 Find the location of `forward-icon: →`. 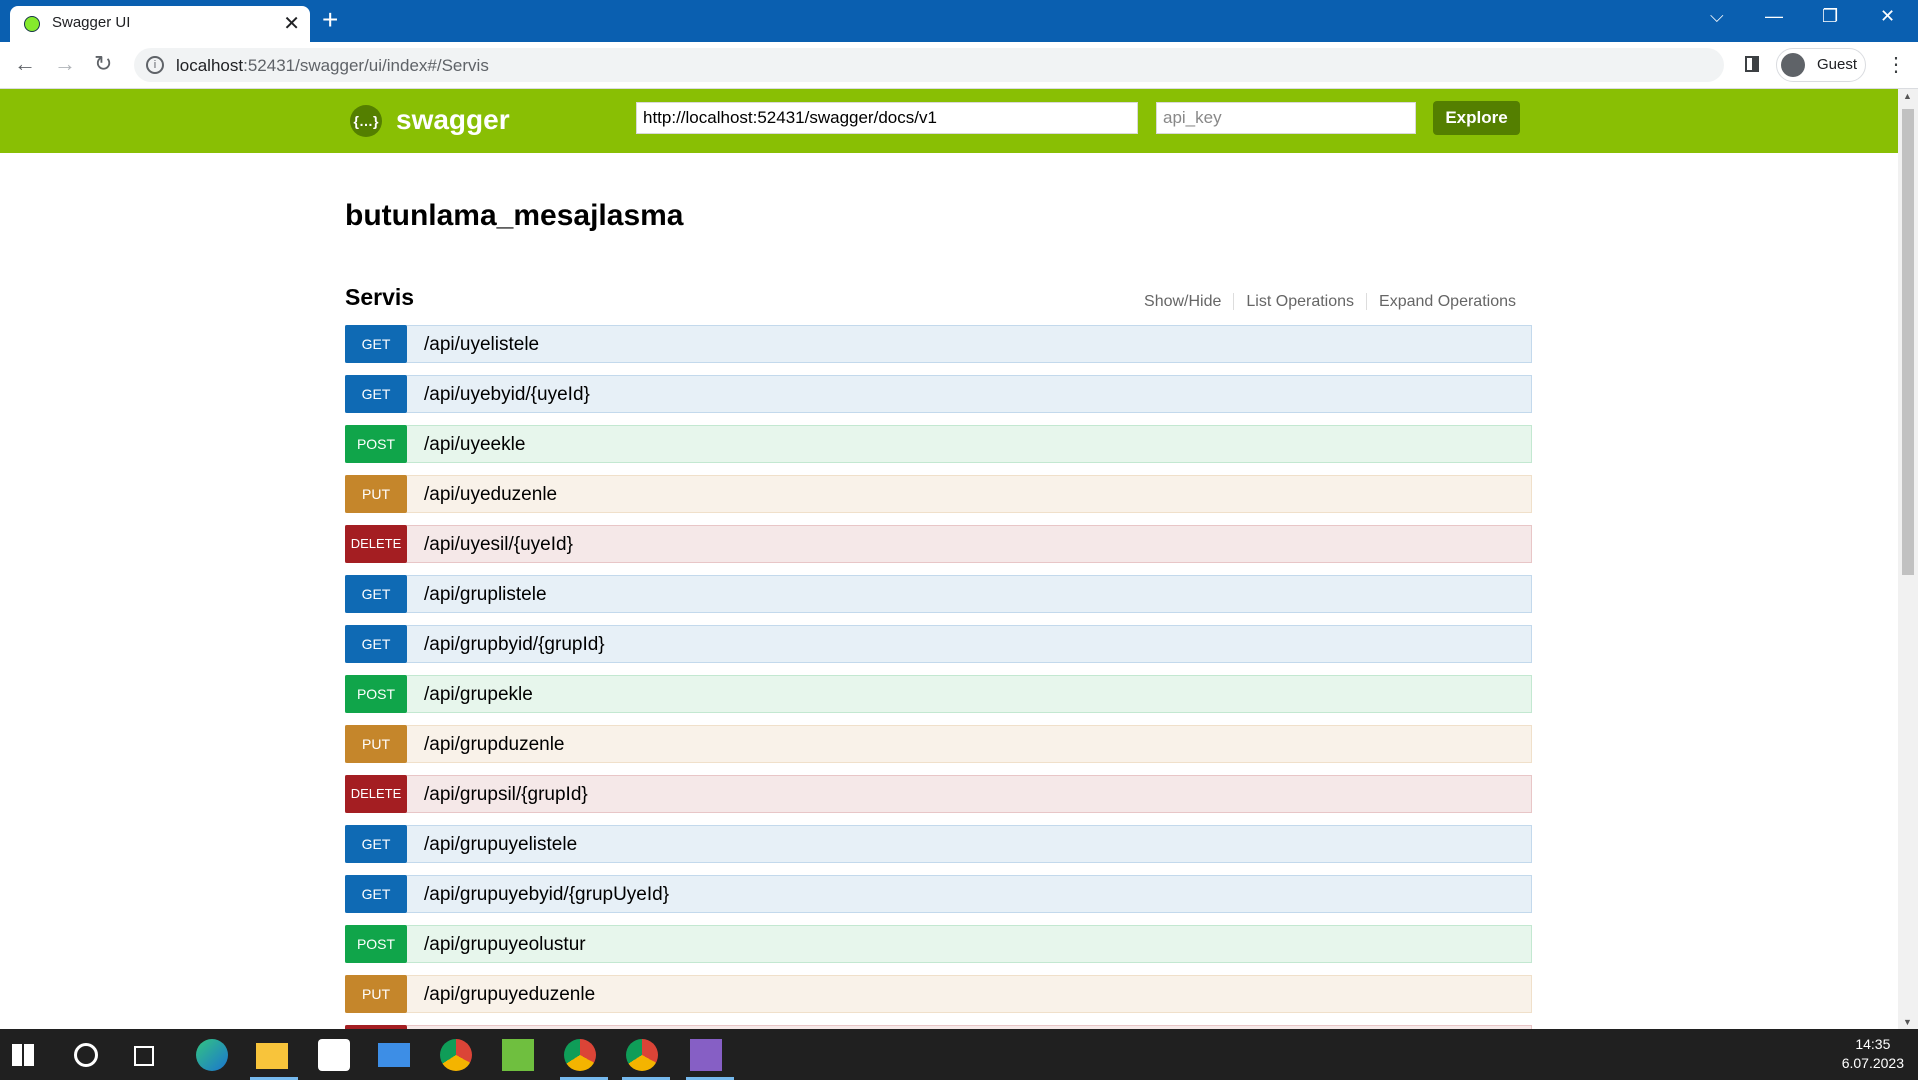

forward-icon: → is located at coordinates (65, 64).